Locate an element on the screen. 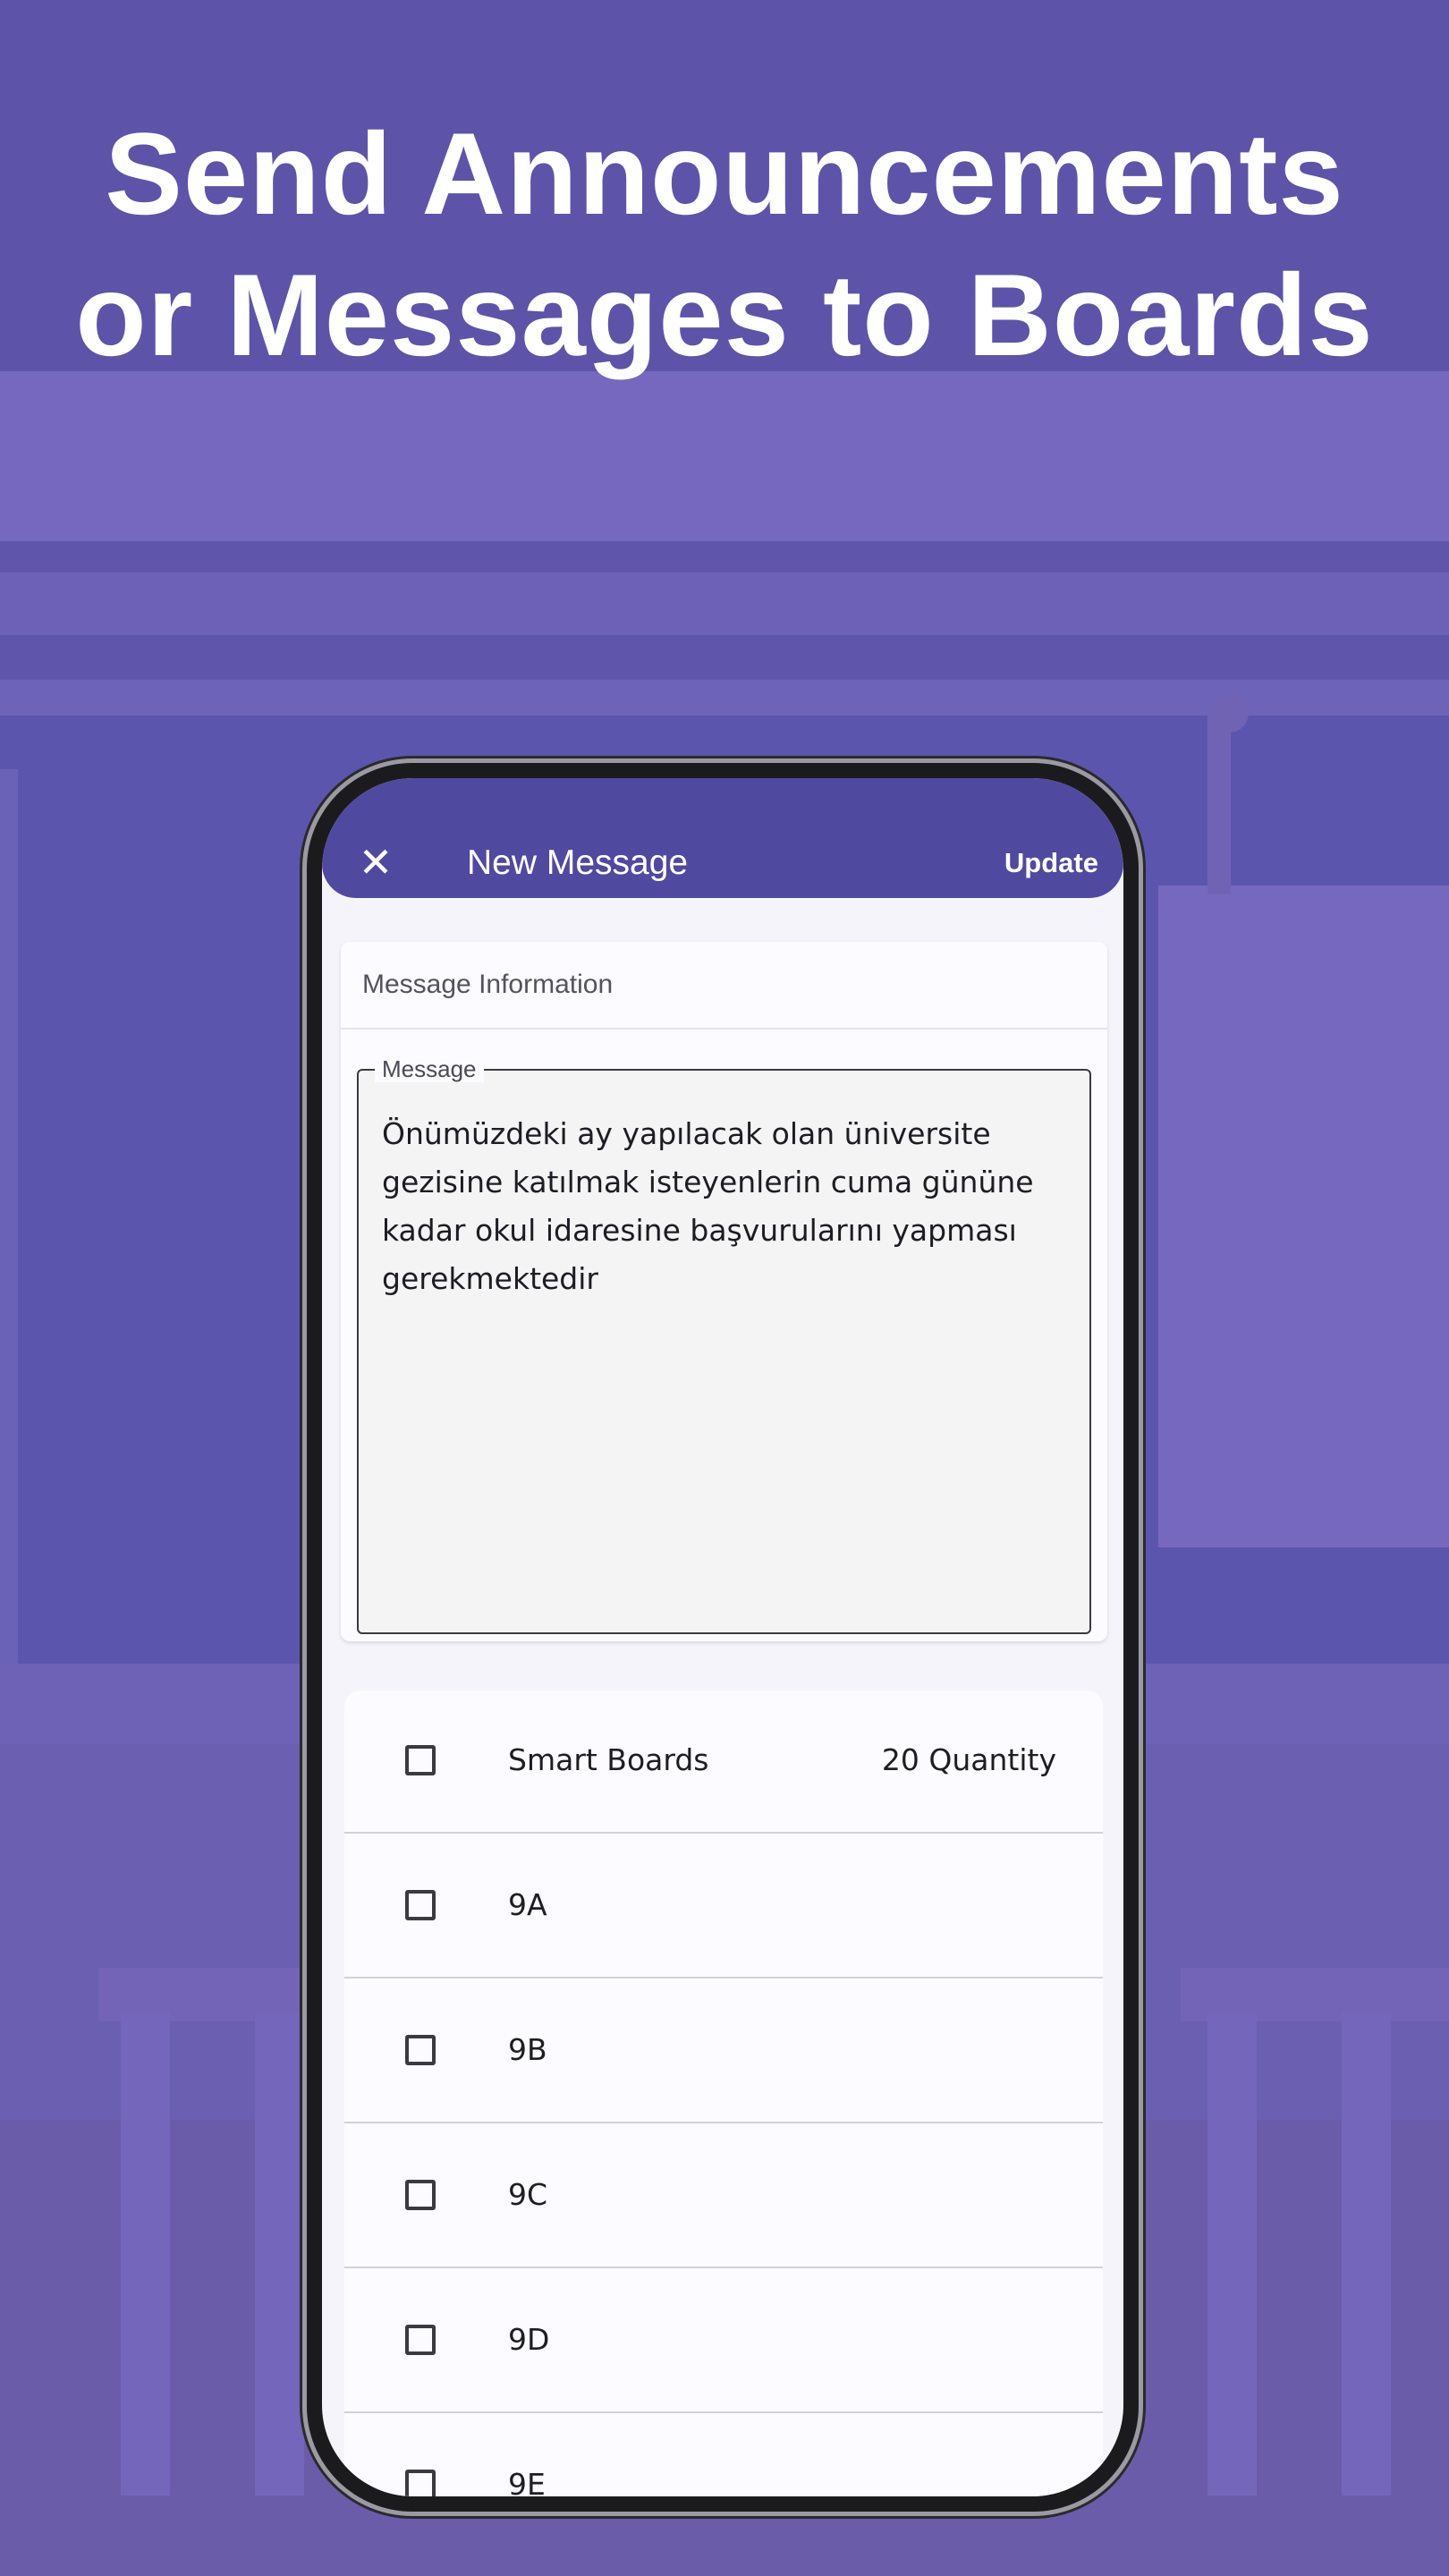  list-item: 9D is located at coordinates (723, 2341).